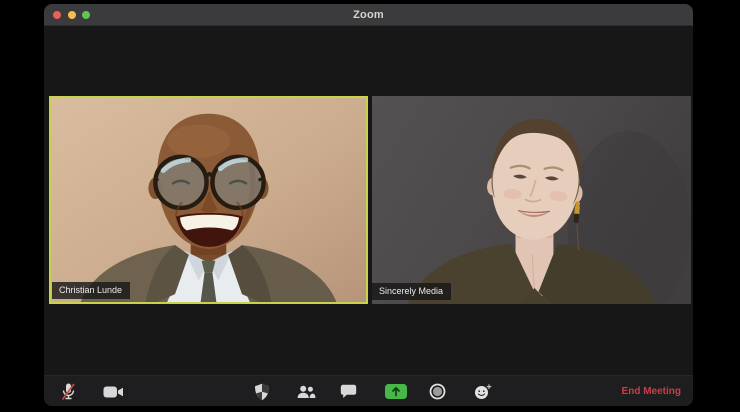 This screenshot has width=740, height=412. I want to click on minimize-button, so click(71, 15).